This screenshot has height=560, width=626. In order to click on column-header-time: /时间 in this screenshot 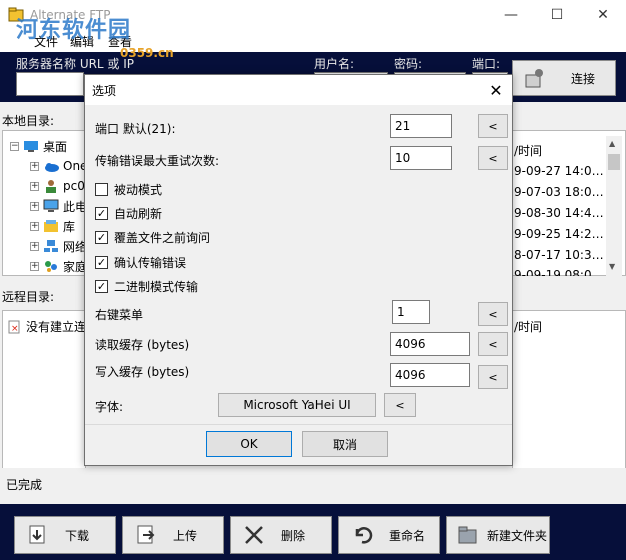, I will do `click(528, 150)`.